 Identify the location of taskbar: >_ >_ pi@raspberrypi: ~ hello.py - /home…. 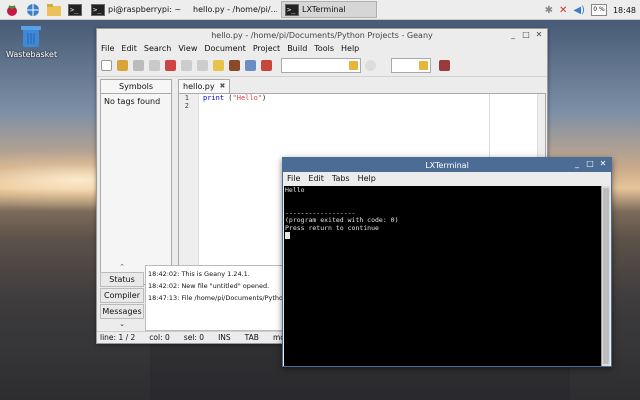
(320, 10).